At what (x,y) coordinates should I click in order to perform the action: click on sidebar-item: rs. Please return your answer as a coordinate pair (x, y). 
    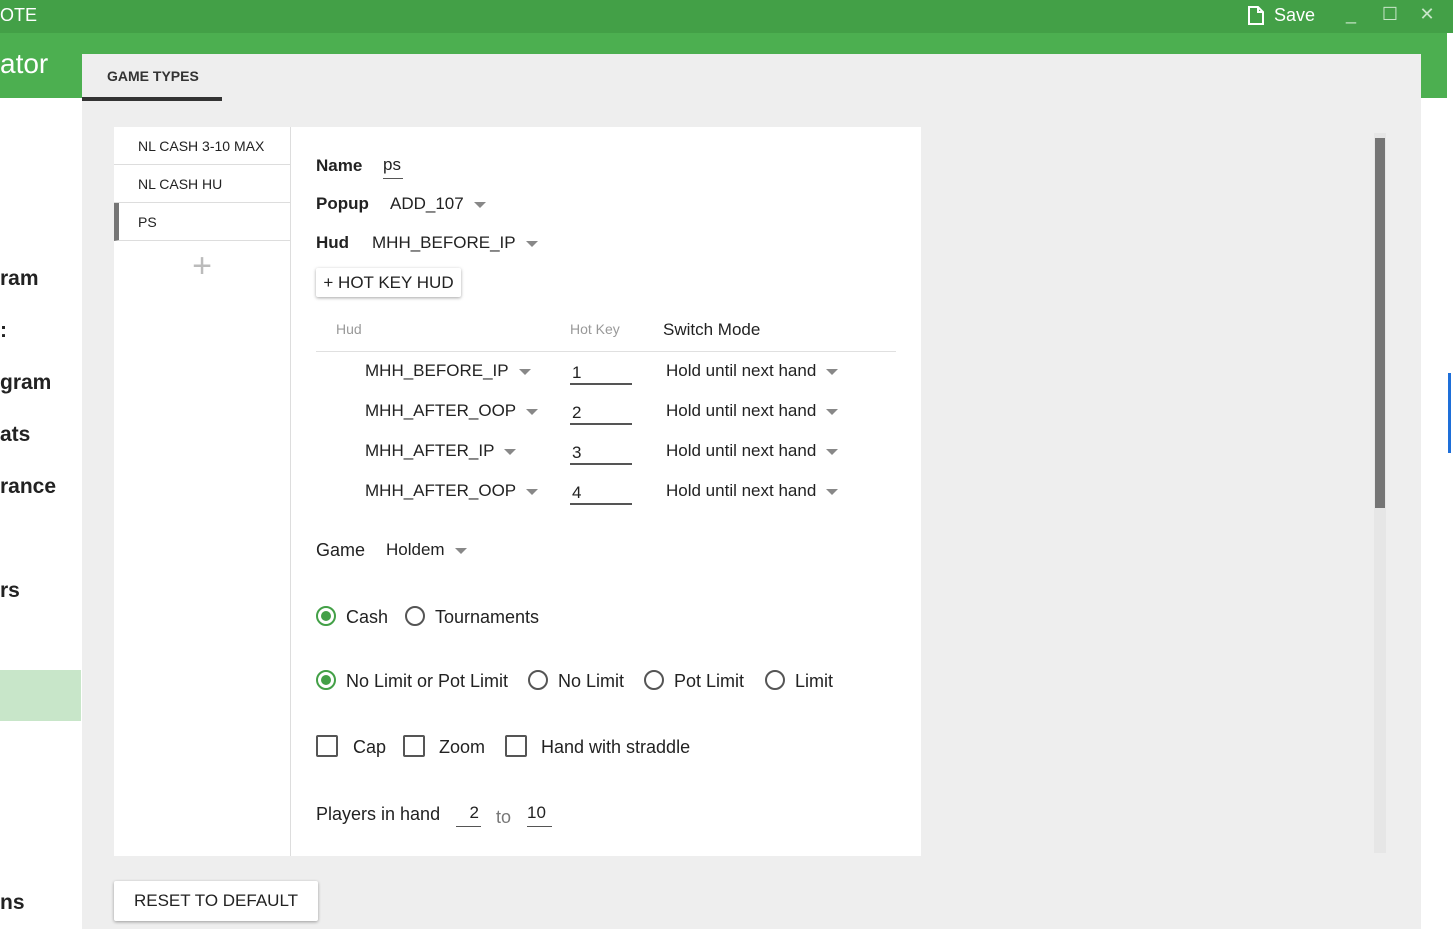
    Looking at the image, I should click on (10, 591).